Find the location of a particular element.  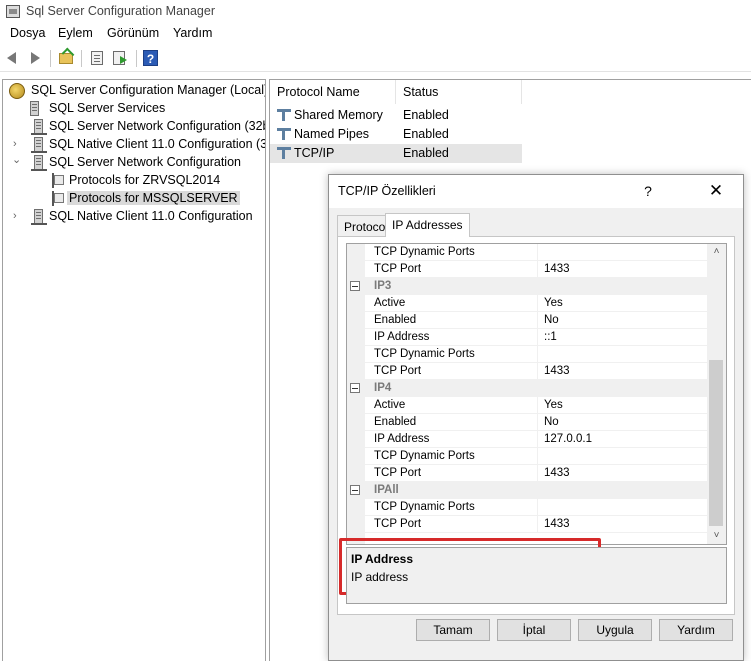

window-title: Sql Server Configuration Manager is located at coordinates (120, 11).